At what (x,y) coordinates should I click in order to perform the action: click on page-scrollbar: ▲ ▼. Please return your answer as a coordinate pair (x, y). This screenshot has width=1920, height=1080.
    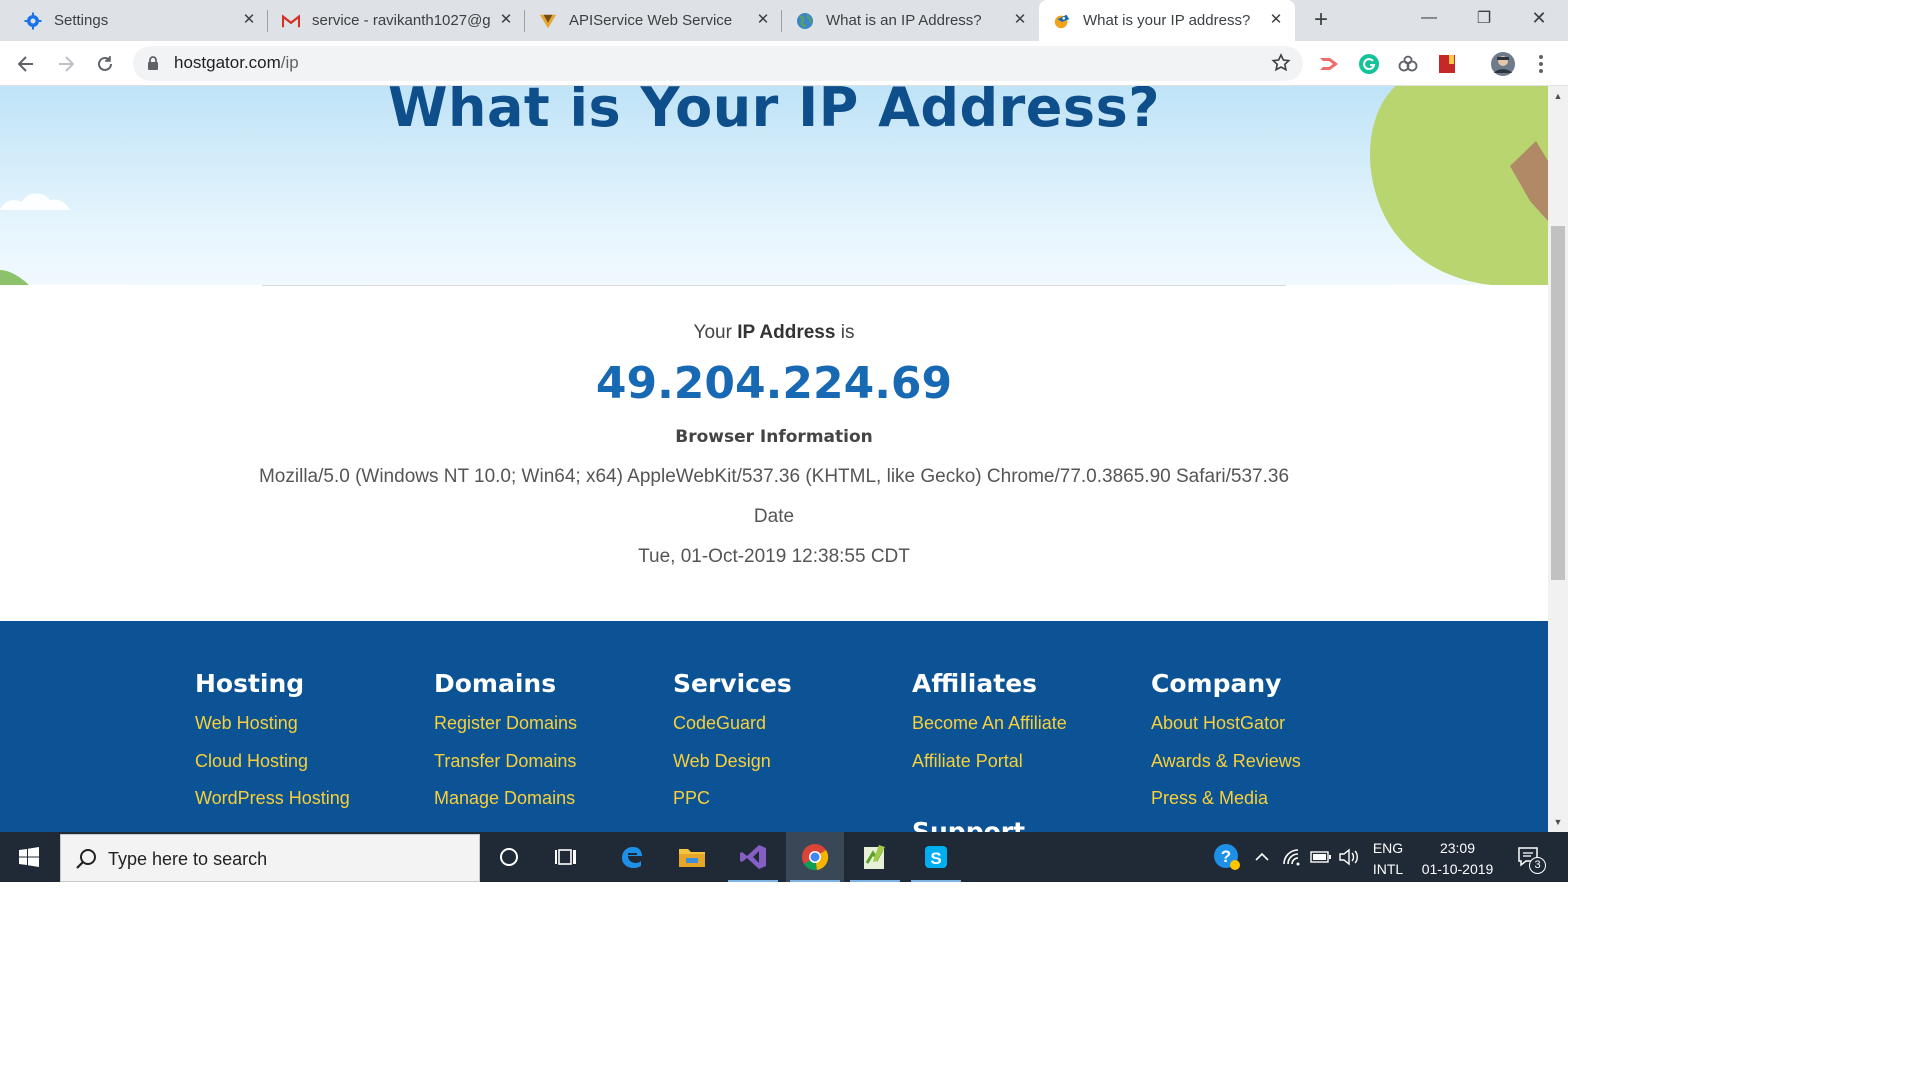
    Looking at the image, I should click on (1558, 459).